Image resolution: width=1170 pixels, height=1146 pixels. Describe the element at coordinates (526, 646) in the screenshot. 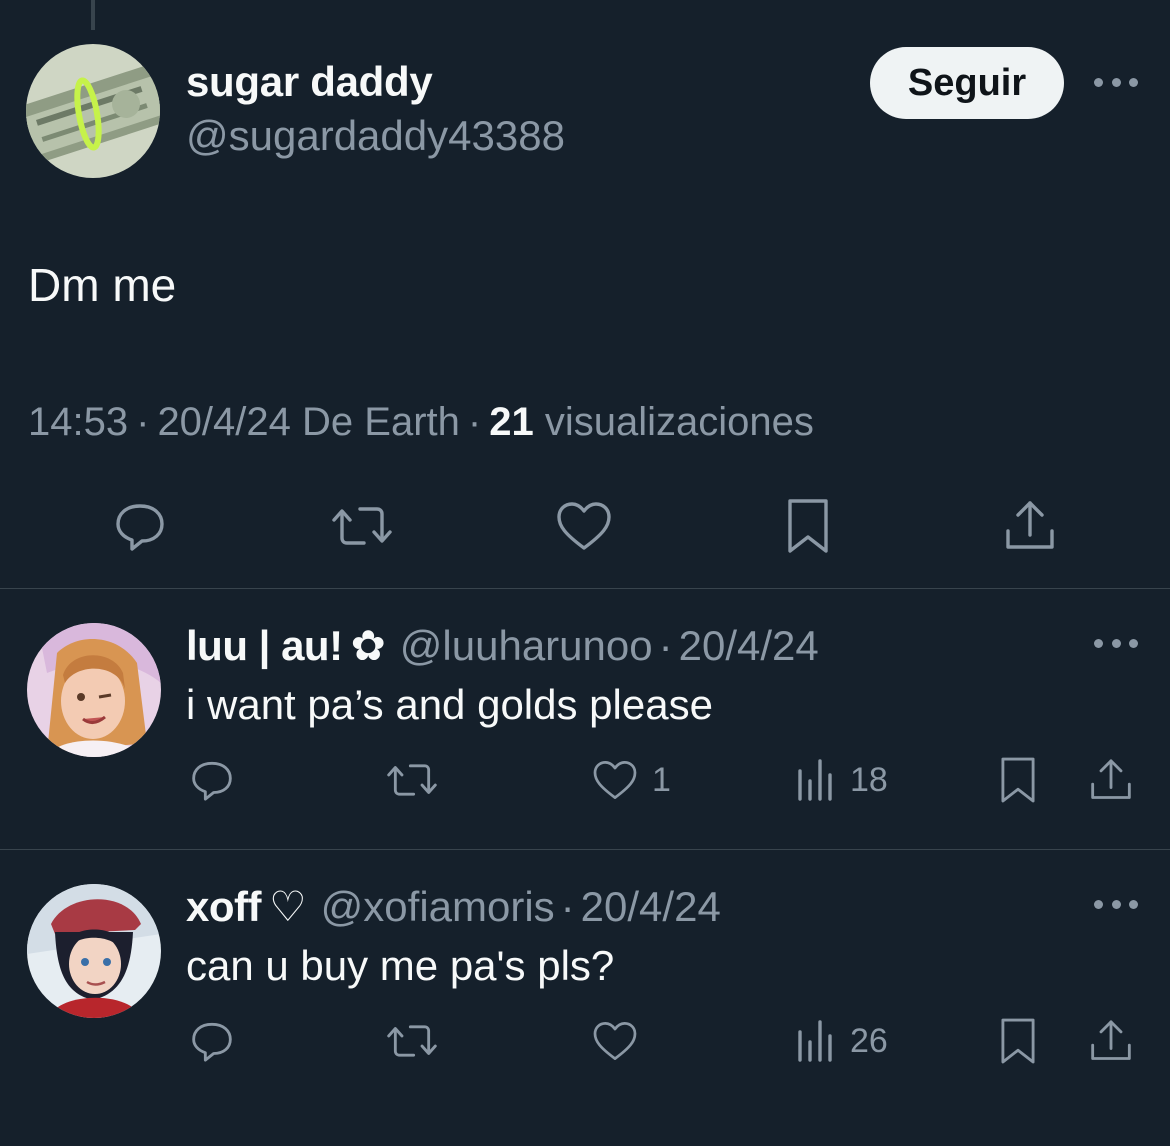

I see `reply-author-handle: @luuharunoo` at that location.